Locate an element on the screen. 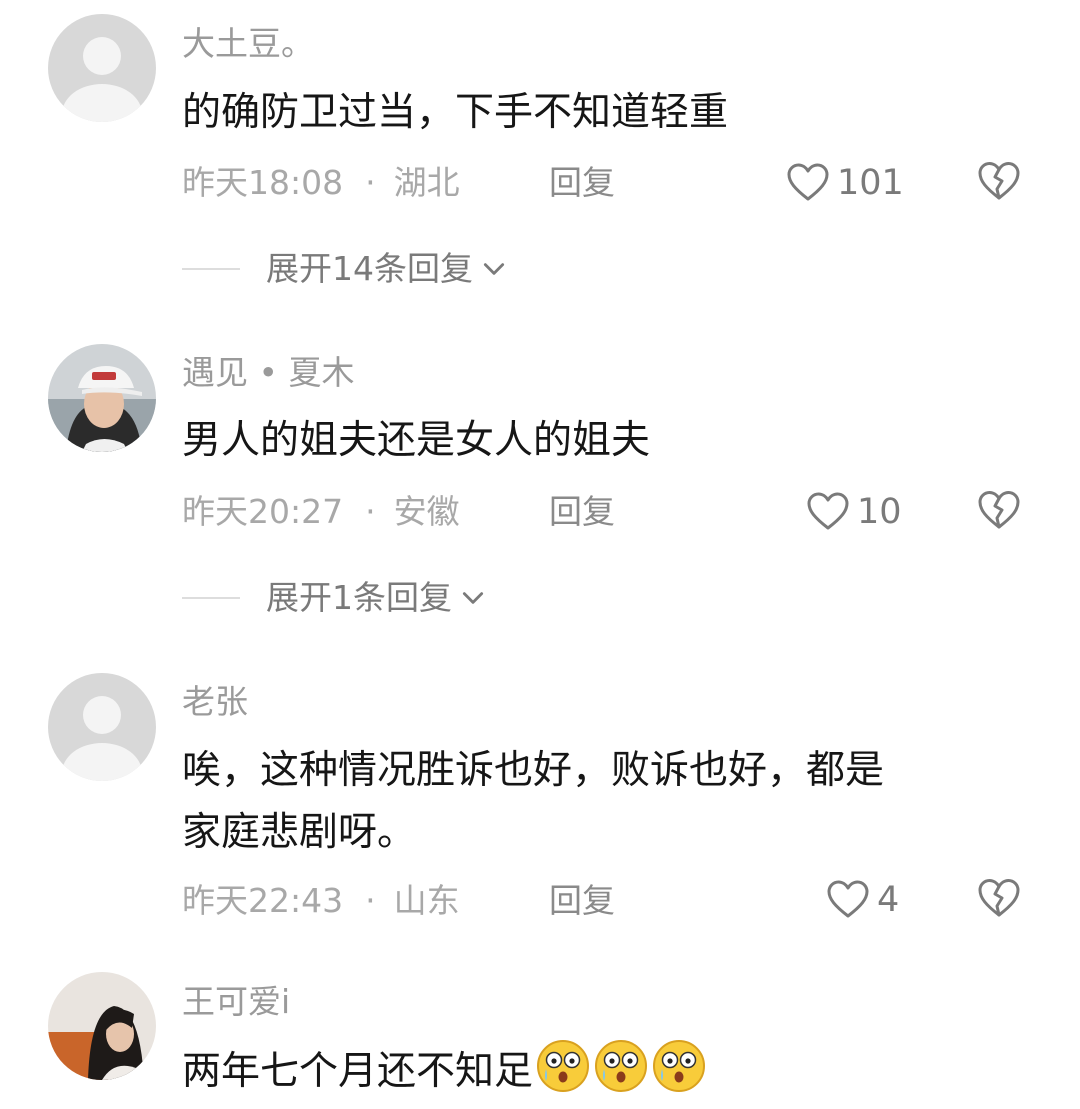  username: 遇见 • 夏木 is located at coordinates (268, 372).